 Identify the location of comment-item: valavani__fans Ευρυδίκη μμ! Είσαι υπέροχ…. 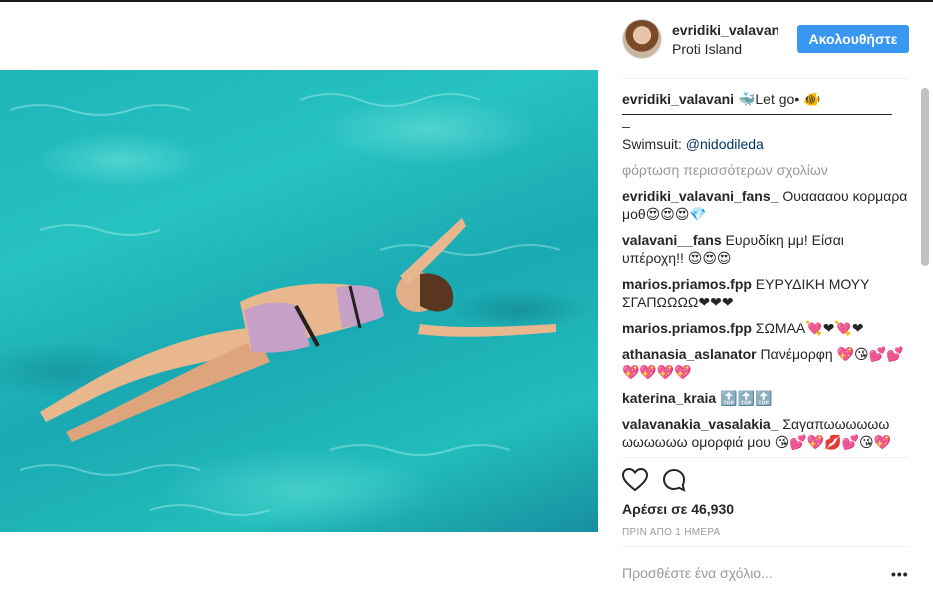
(765, 249).